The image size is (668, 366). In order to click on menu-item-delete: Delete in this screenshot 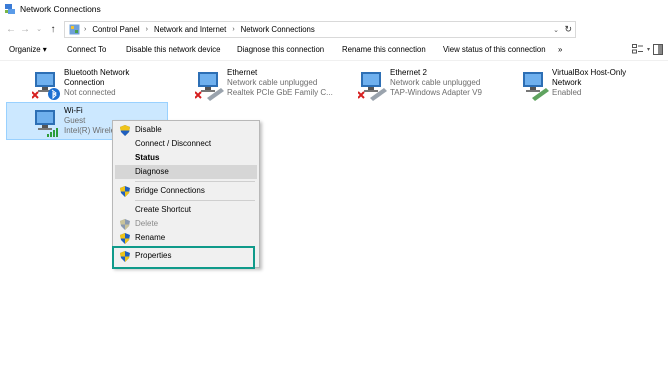, I will do `click(186, 224)`.